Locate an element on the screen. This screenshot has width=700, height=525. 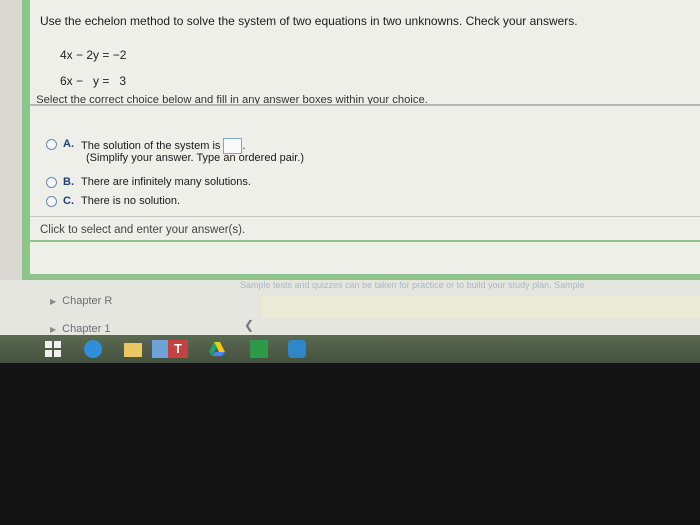
choice-a-letter: A. is located at coordinates (68, 144).